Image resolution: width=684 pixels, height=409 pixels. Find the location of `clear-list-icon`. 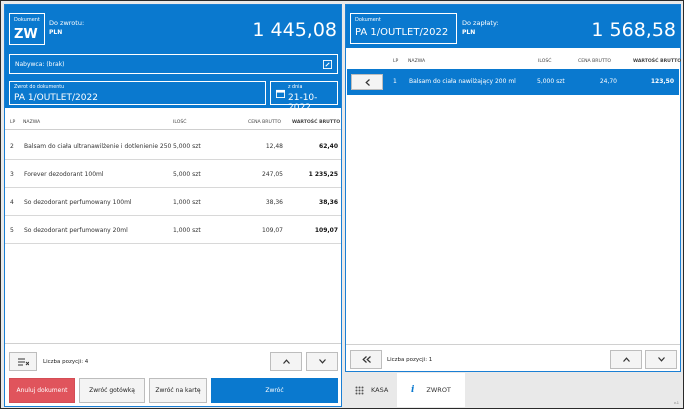

clear-list-icon is located at coordinates (23, 361).